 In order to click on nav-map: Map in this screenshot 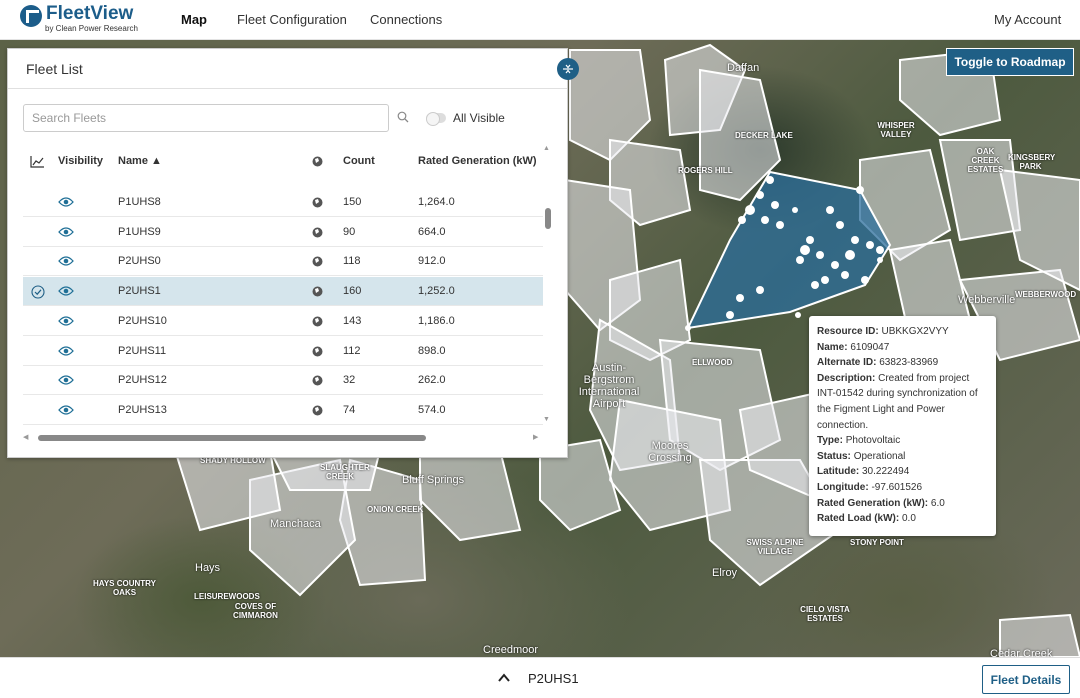, I will do `click(194, 19)`.